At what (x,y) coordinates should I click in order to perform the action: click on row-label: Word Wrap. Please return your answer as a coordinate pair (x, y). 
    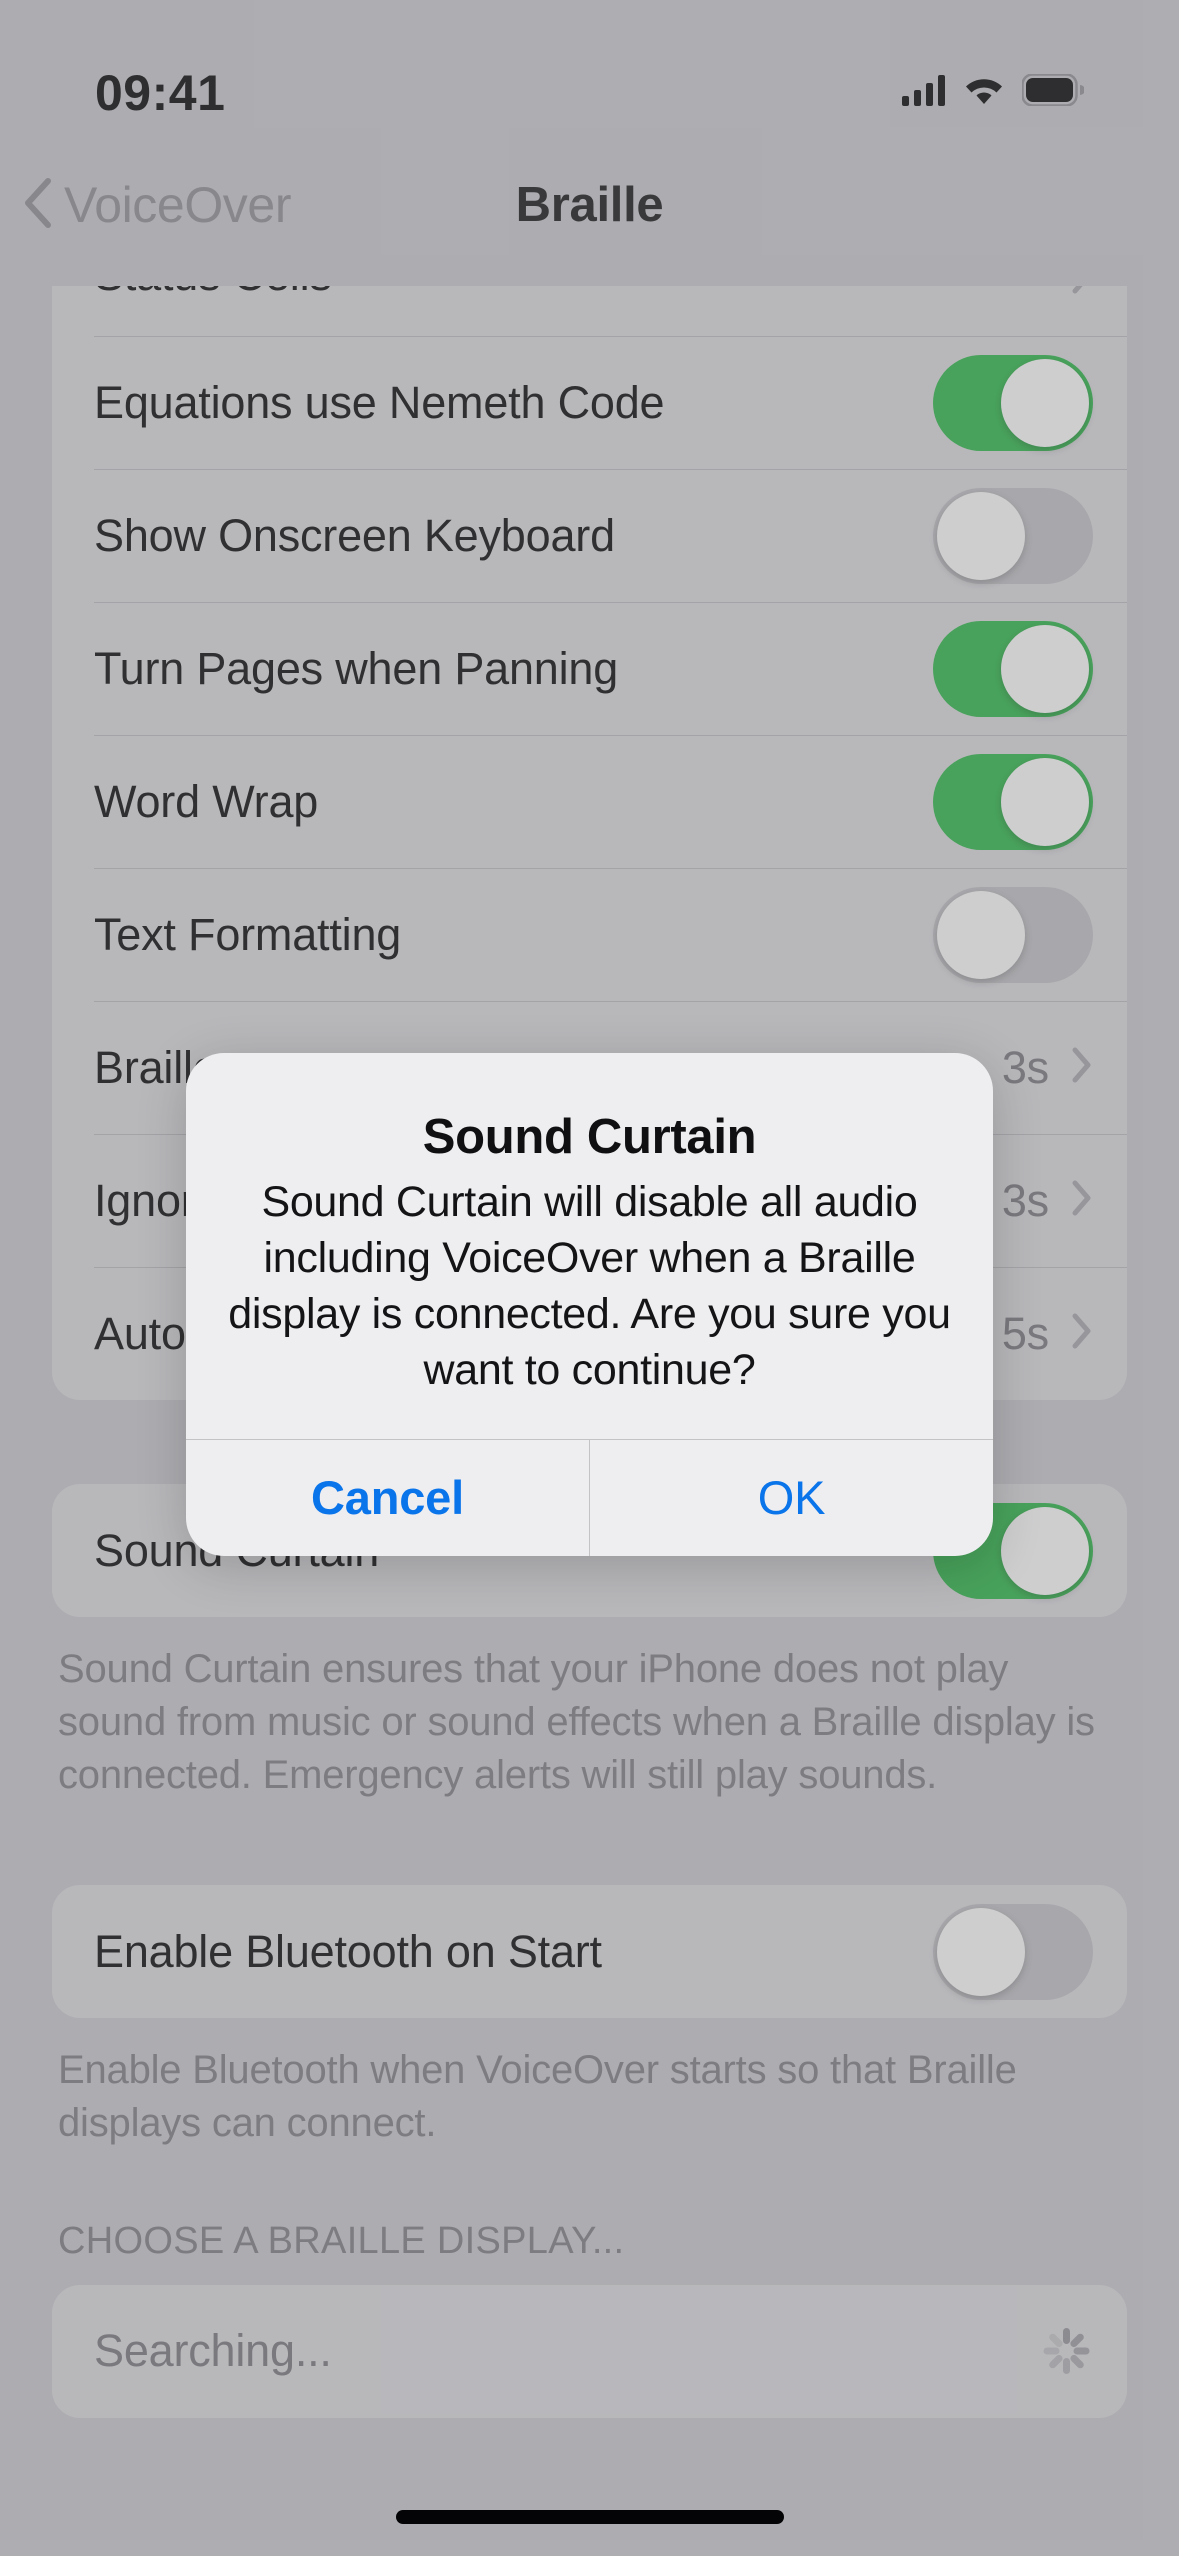
    Looking at the image, I should click on (206, 801).